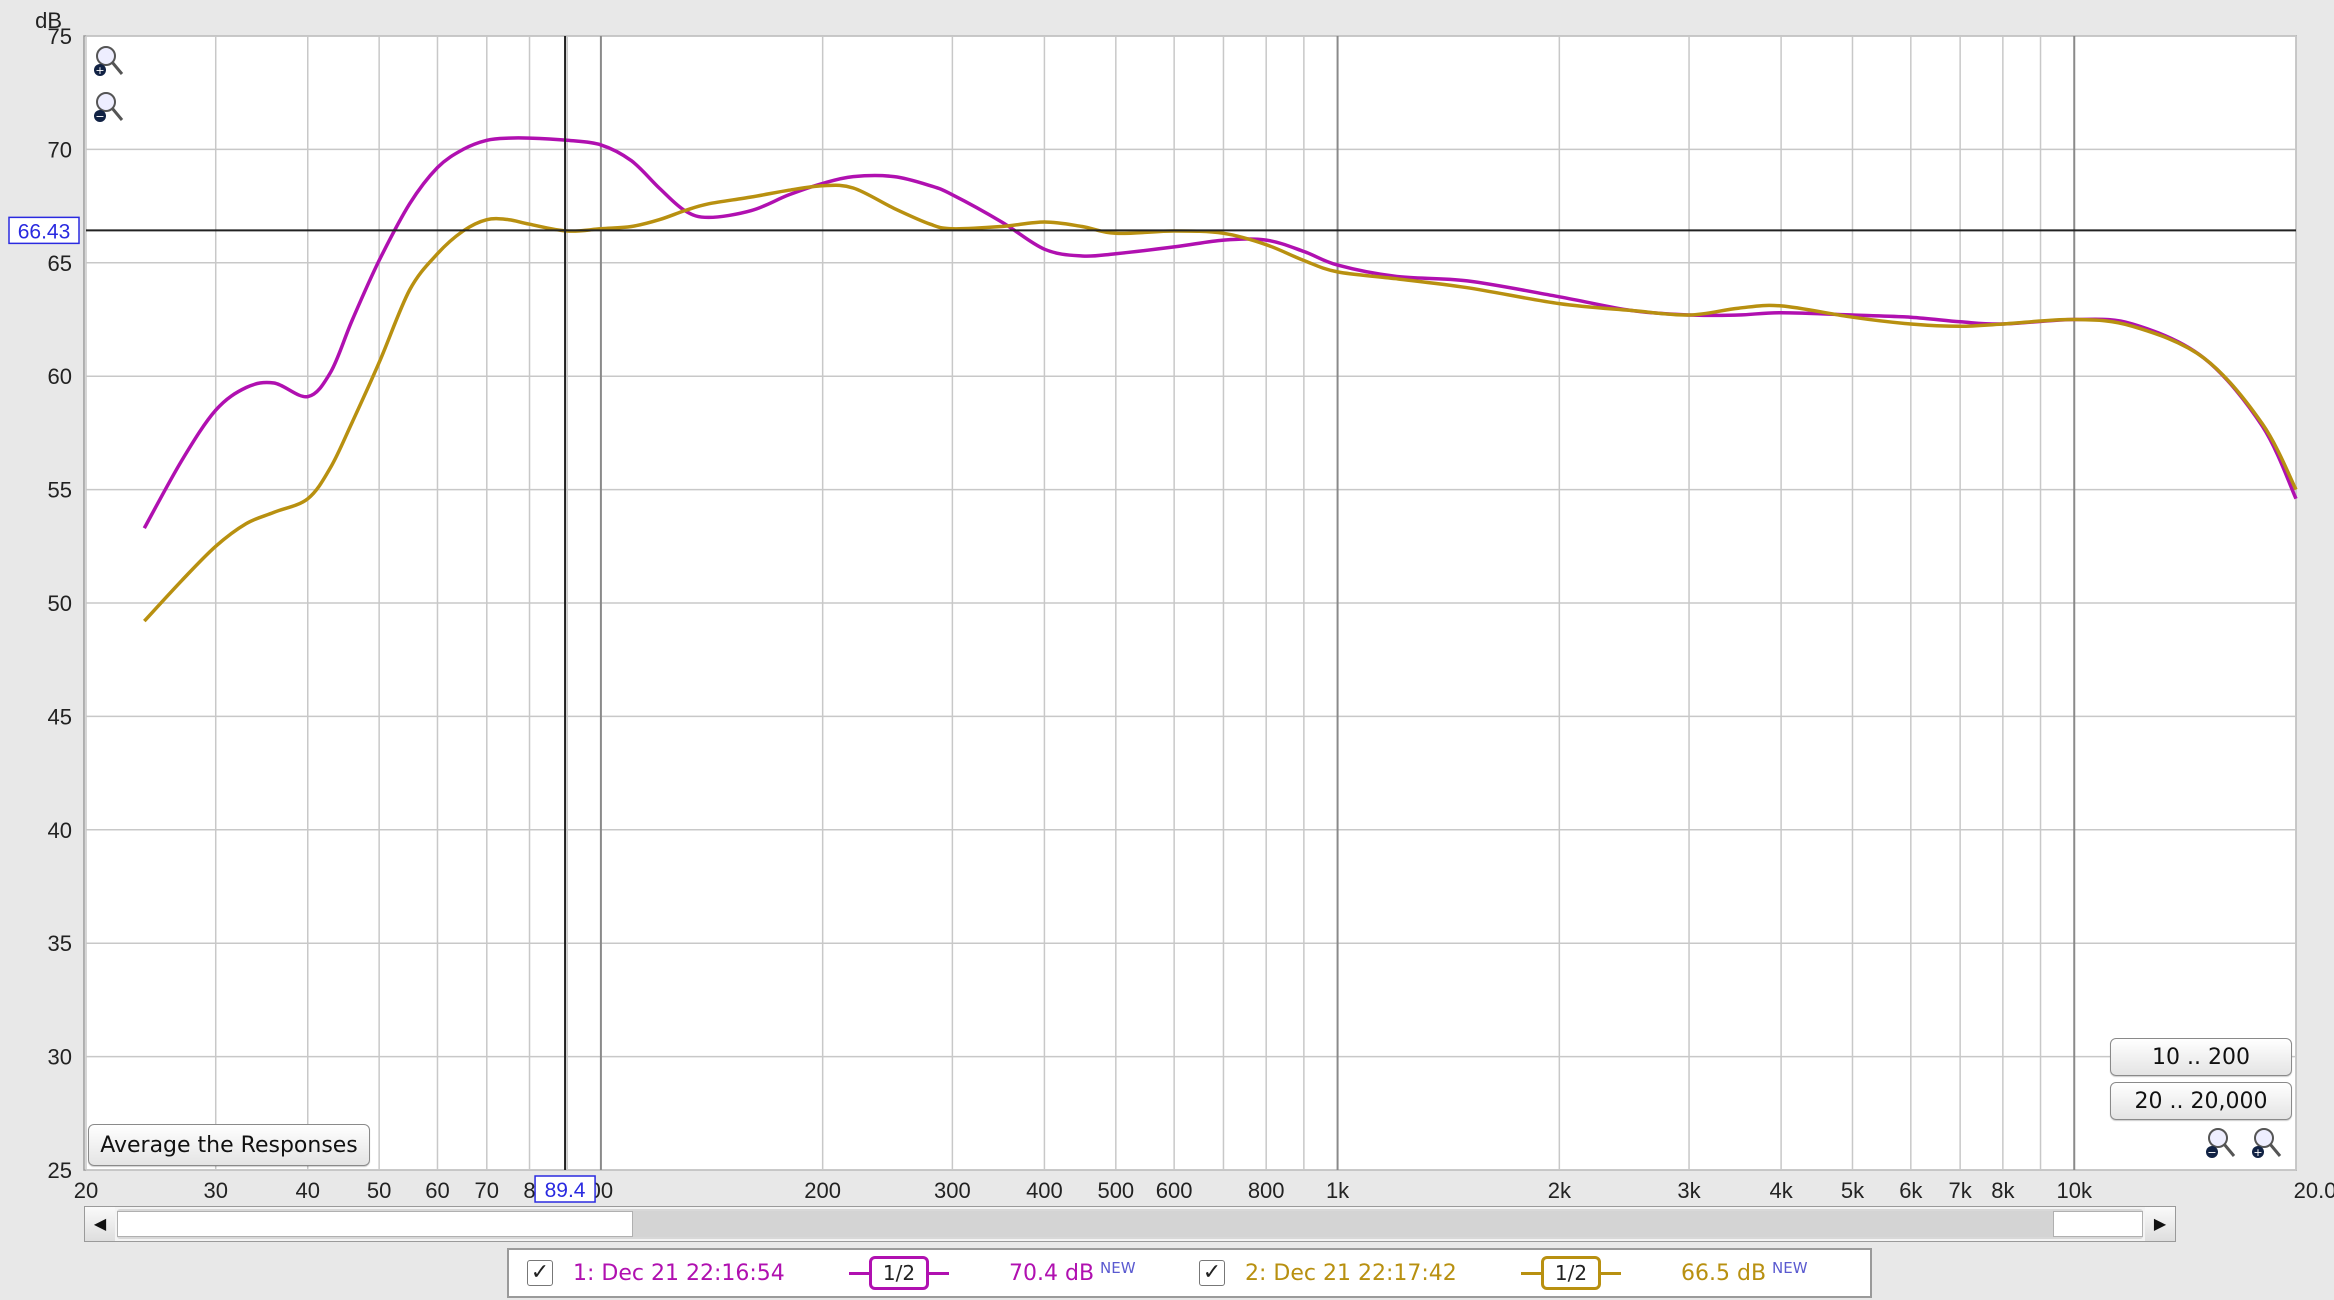  Describe the element at coordinates (899, 1273) in the screenshot. I see `smoothing-selector-1: 1/2` at that location.